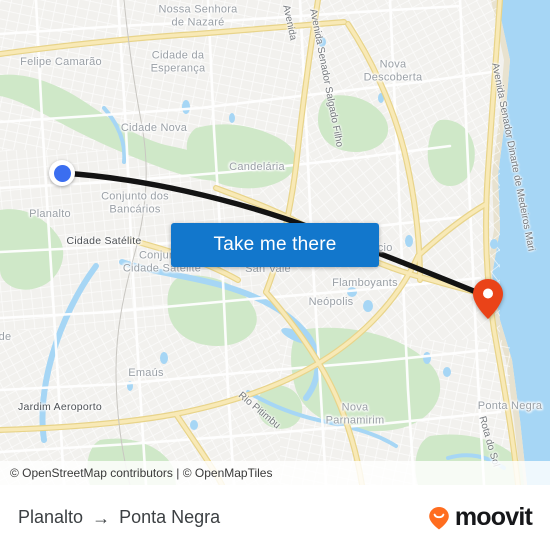  Describe the element at coordinates (275, 517) in the screenshot. I see `footer-bar: Planalto → Ponta Negra moovit` at that location.